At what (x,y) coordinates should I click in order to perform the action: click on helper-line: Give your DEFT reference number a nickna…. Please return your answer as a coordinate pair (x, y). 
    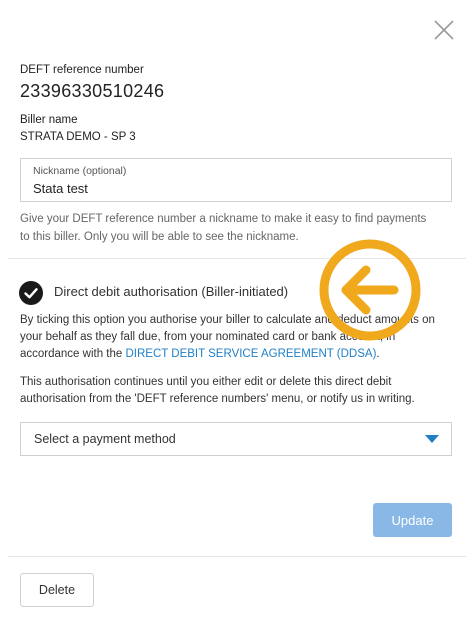
    Looking at the image, I should click on (223, 219).